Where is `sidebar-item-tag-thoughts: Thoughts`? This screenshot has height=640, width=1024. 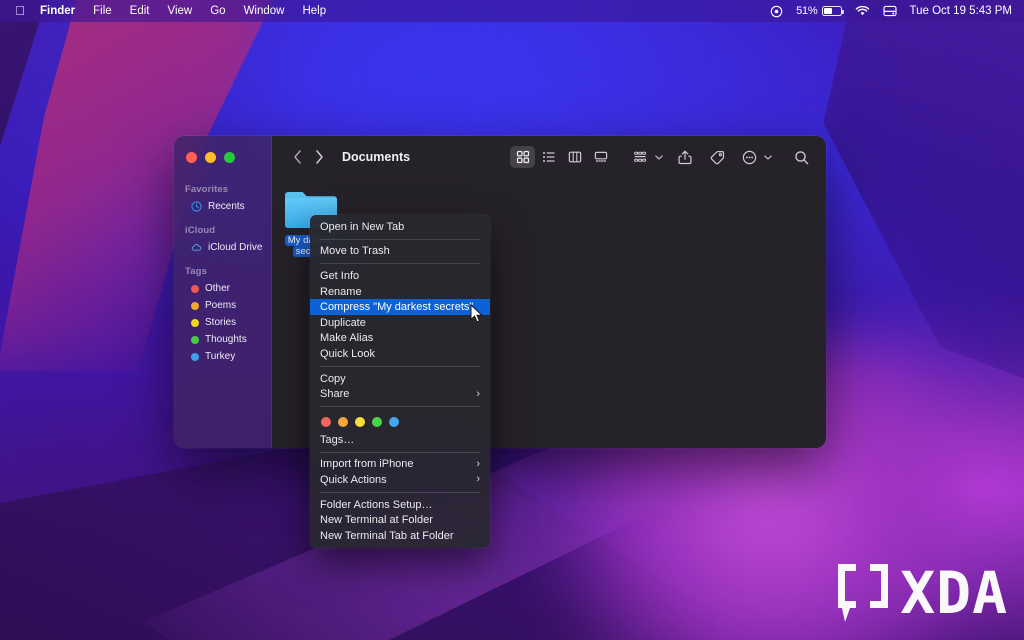 sidebar-item-tag-thoughts: Thoughts is located at coordinates (222, 339).